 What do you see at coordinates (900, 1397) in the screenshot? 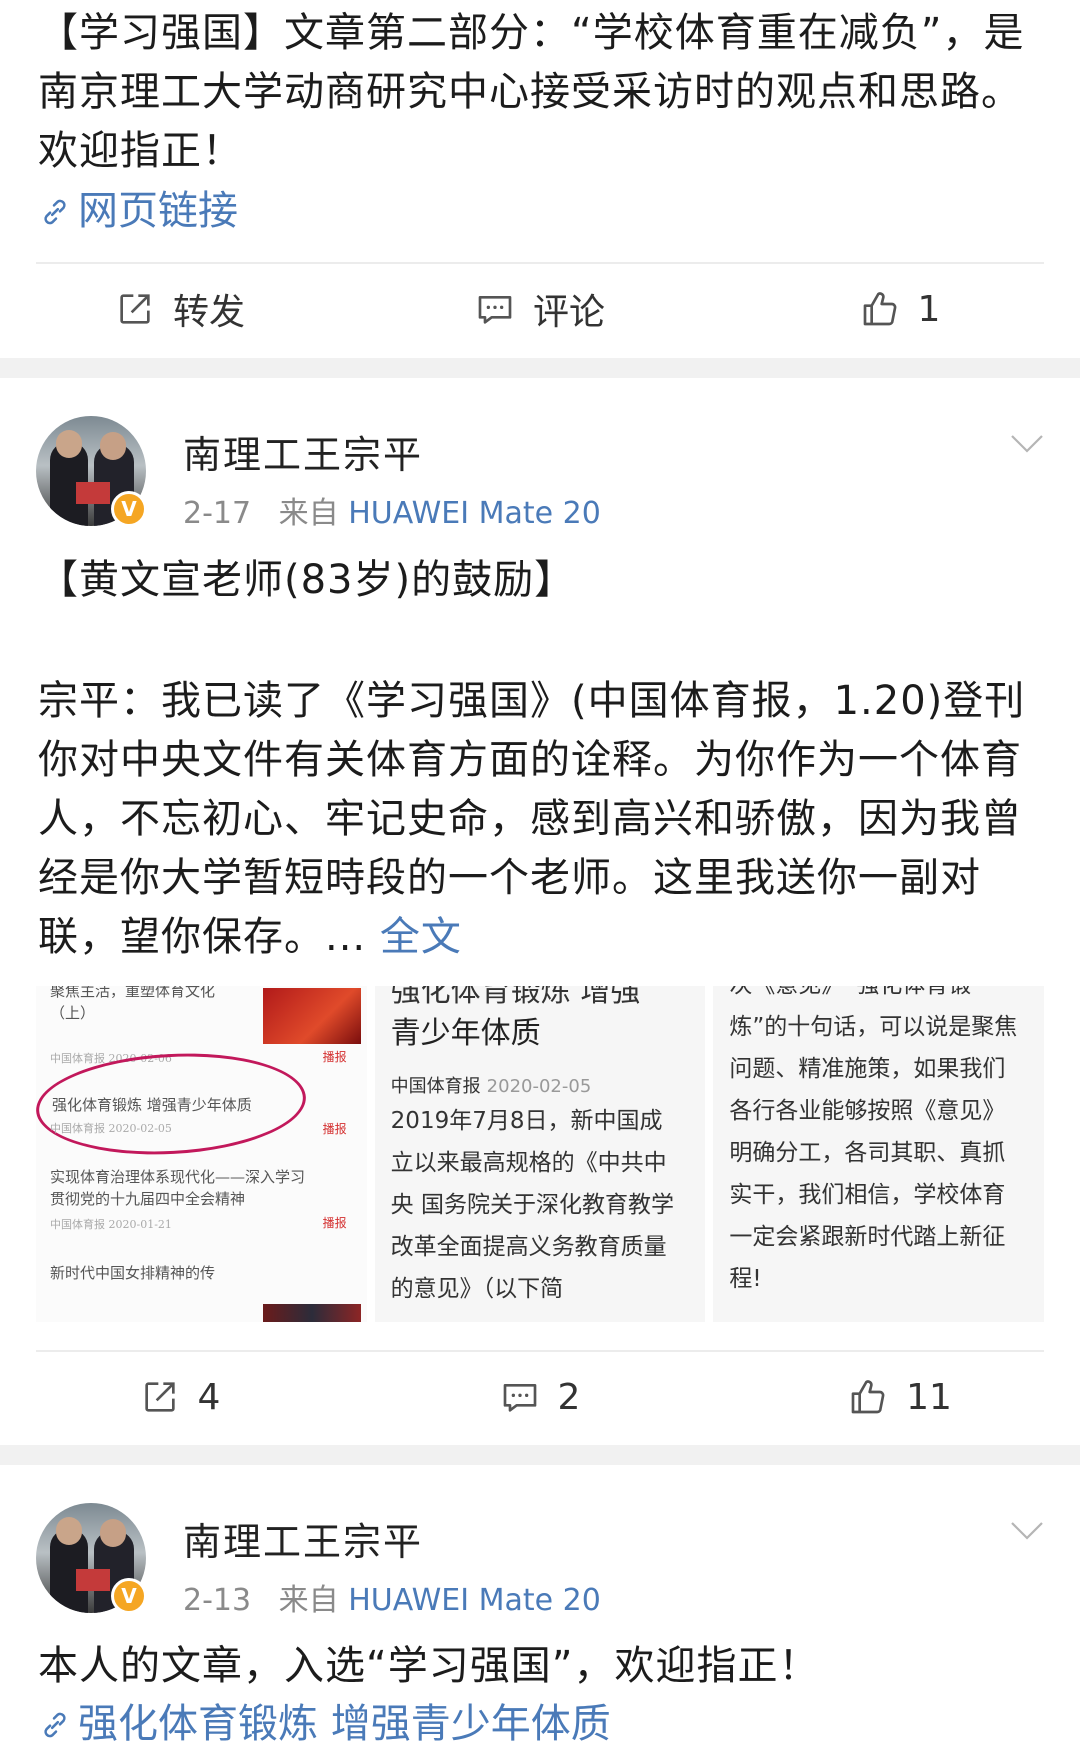
I see `like-button: 11` at bounding box center [900, 1397].